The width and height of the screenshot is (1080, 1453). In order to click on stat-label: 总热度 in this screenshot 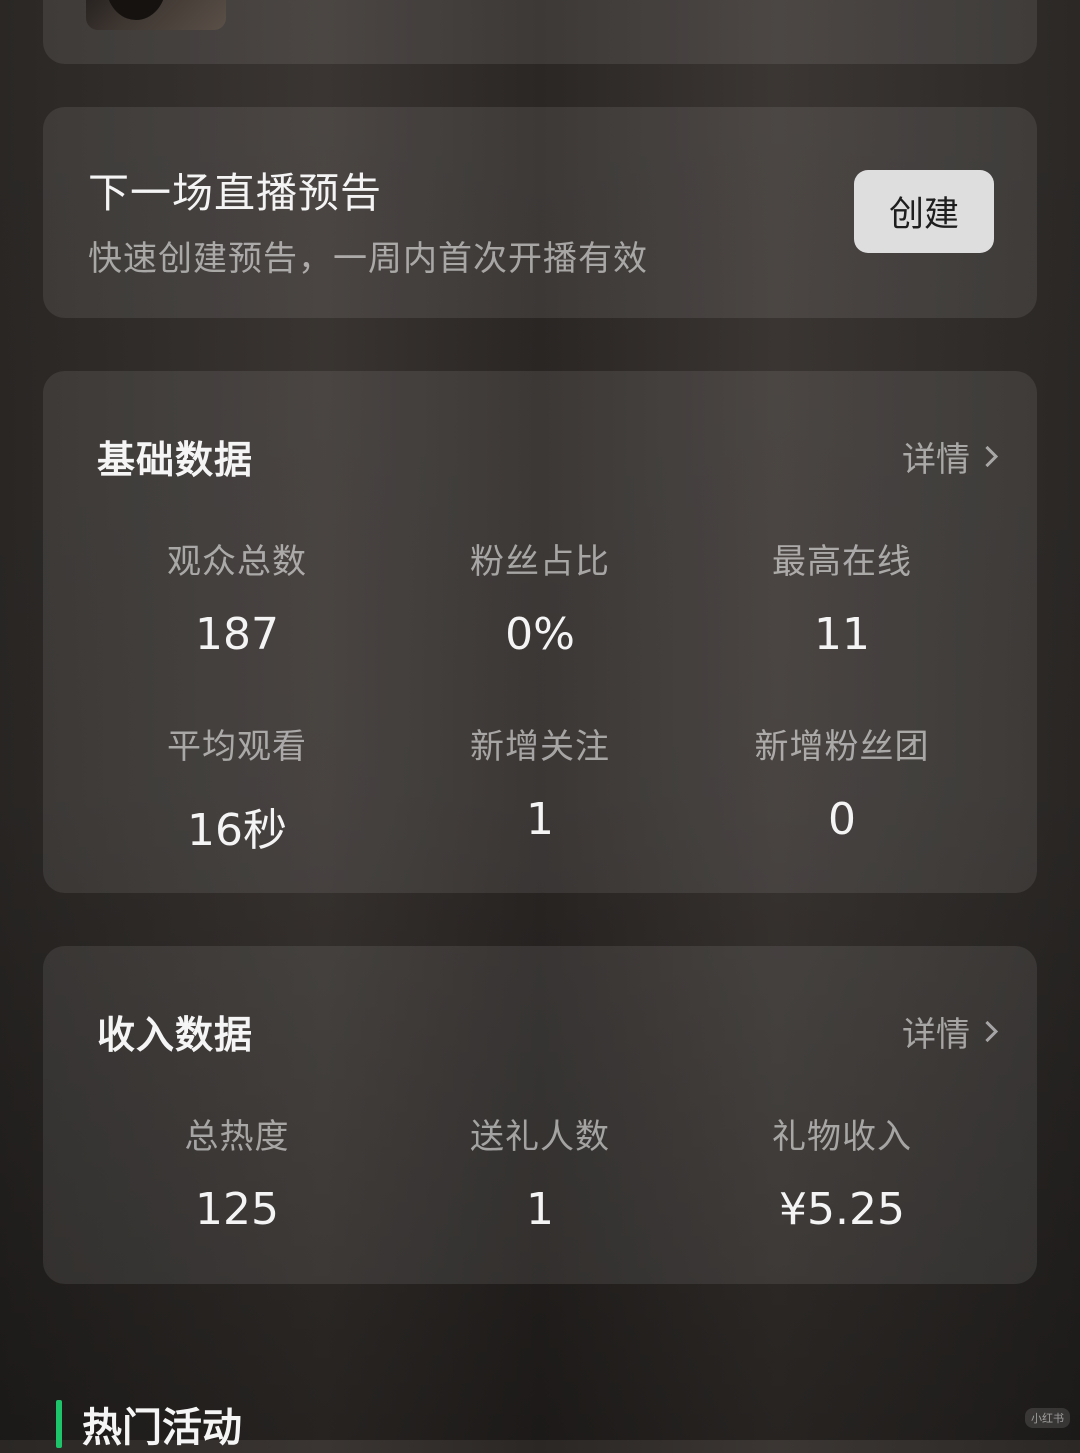, I will do `click(237, 1137)`.